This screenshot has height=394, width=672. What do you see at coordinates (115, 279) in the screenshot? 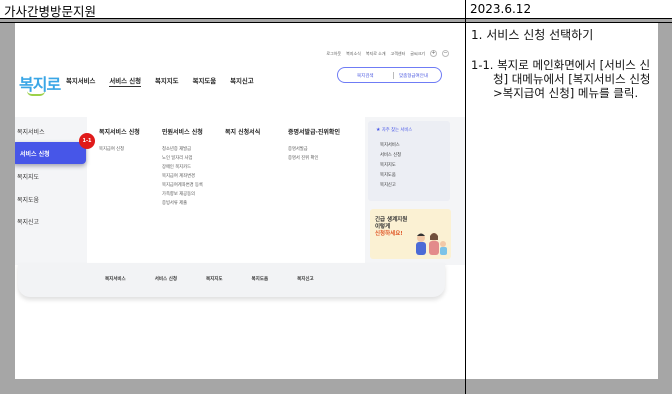
I see `footer-item: 복지서비스` at bounding box center [115, 279].